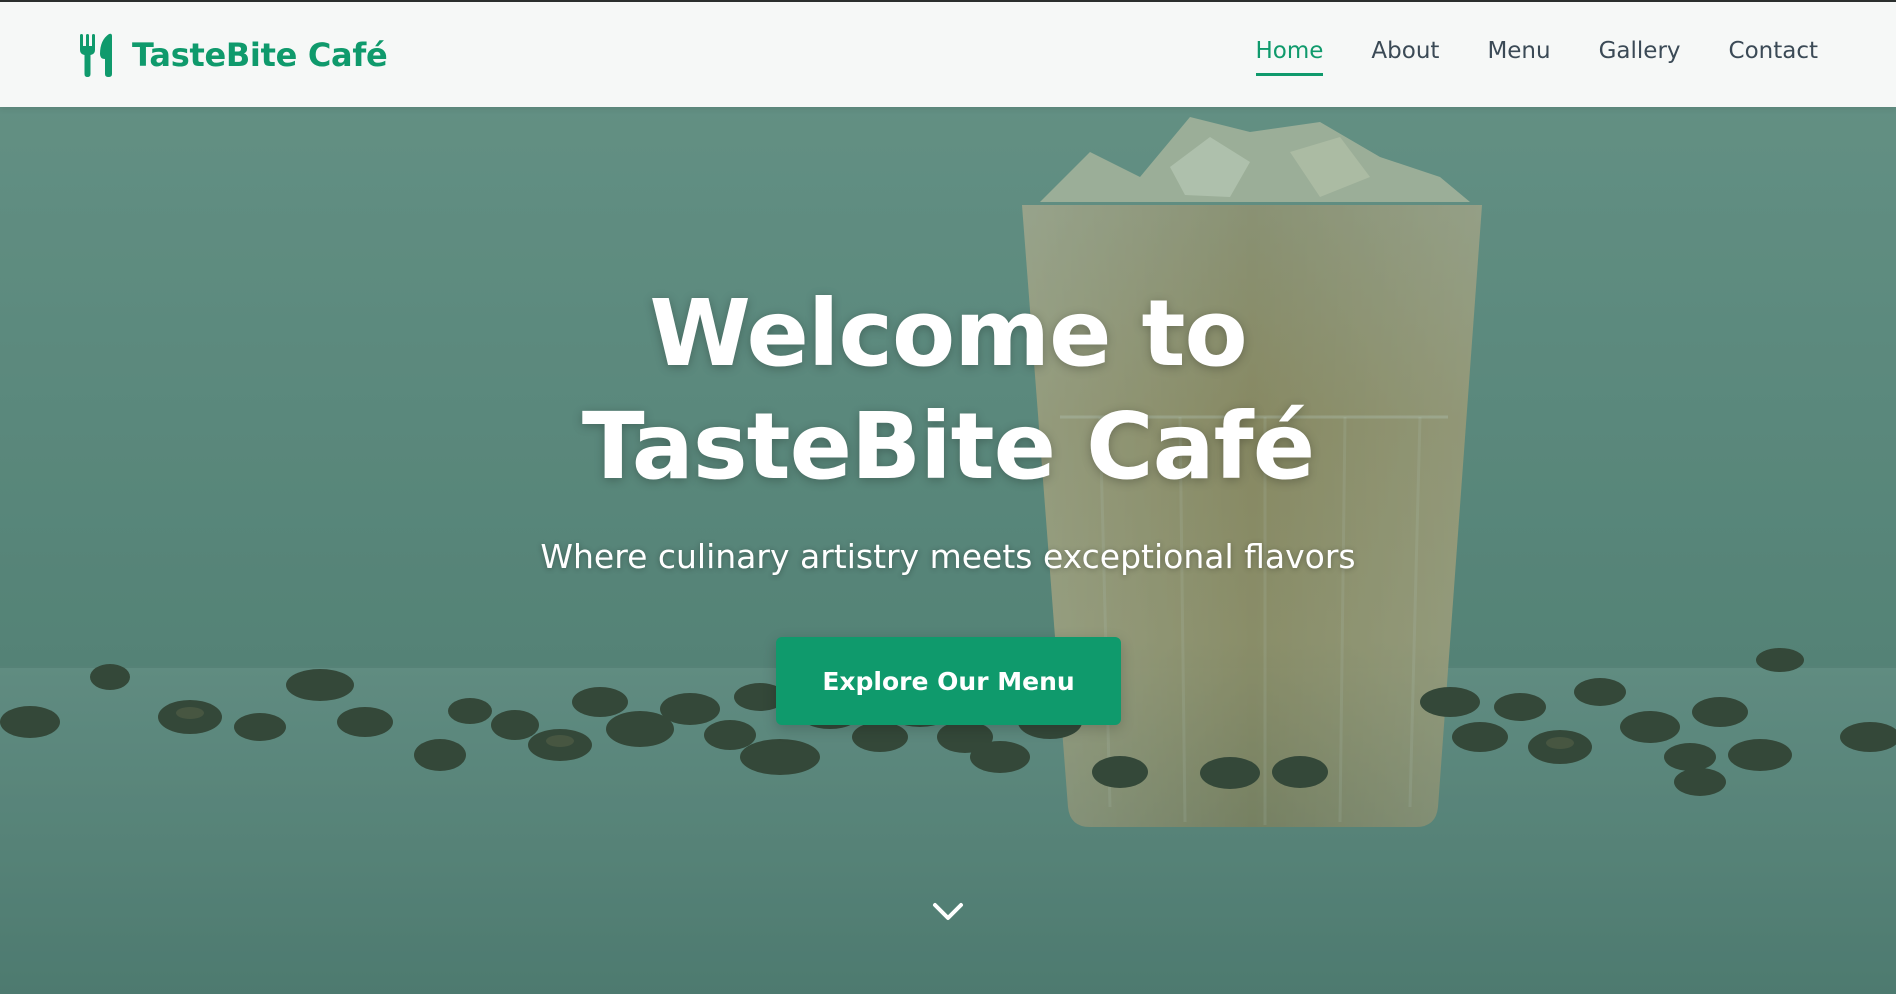 The width and height of the screenshot is (1896, 994). I want to click on nav-item-gallery: Gallery, so click(1640, 52).